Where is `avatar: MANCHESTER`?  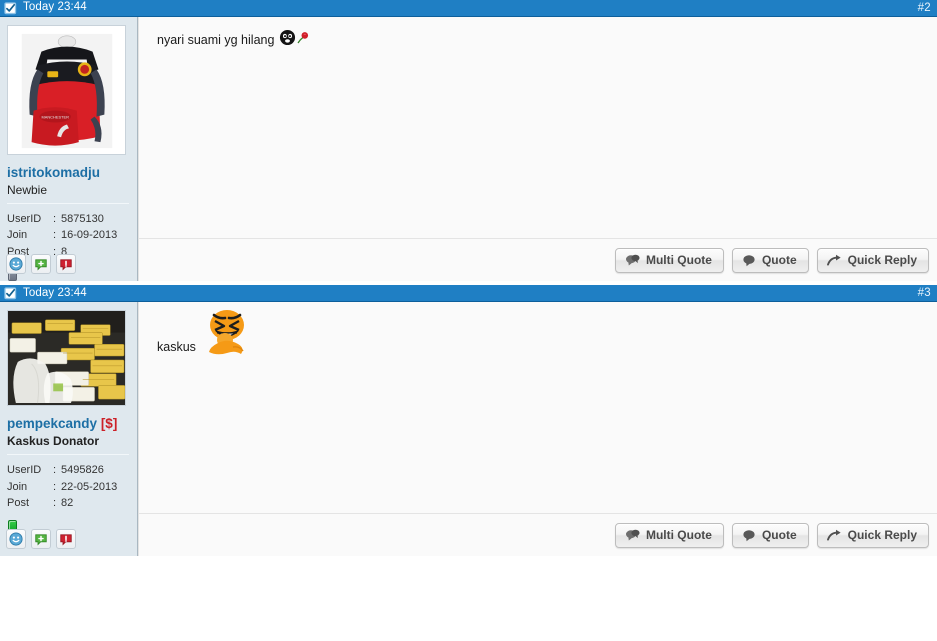
avatar: MANCHESTER is located at coordinates (66, 90).